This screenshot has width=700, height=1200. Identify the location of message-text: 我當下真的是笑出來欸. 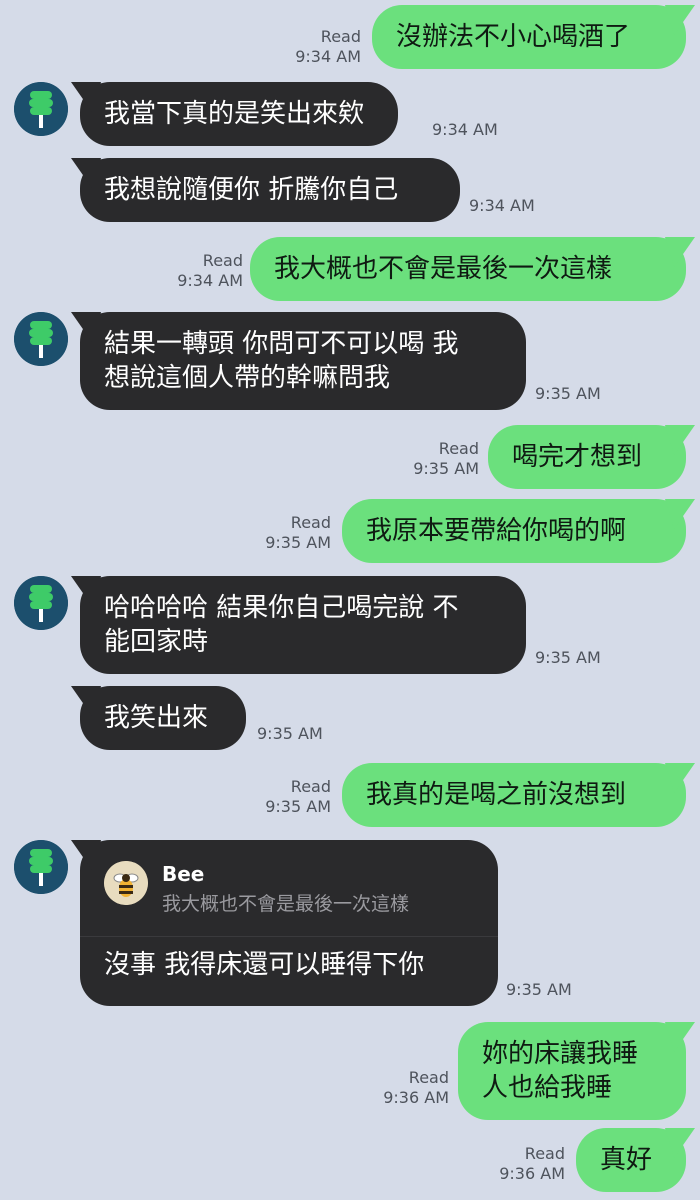
(234, 114).